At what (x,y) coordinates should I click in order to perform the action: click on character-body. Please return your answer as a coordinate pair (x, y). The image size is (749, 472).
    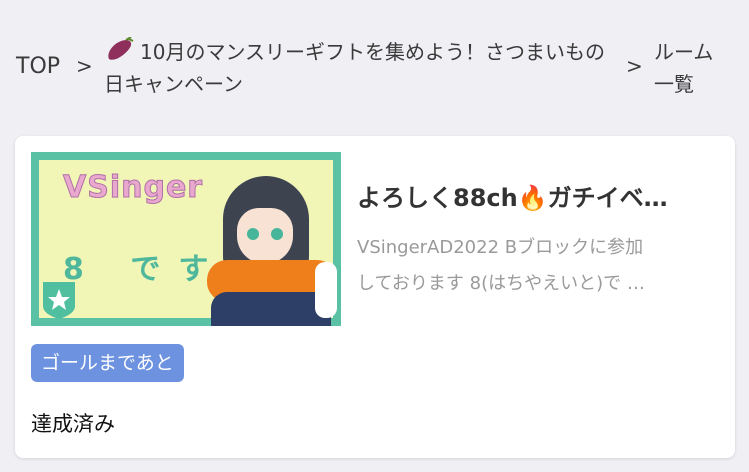
    Looking at the image, I should click on (271, 309).